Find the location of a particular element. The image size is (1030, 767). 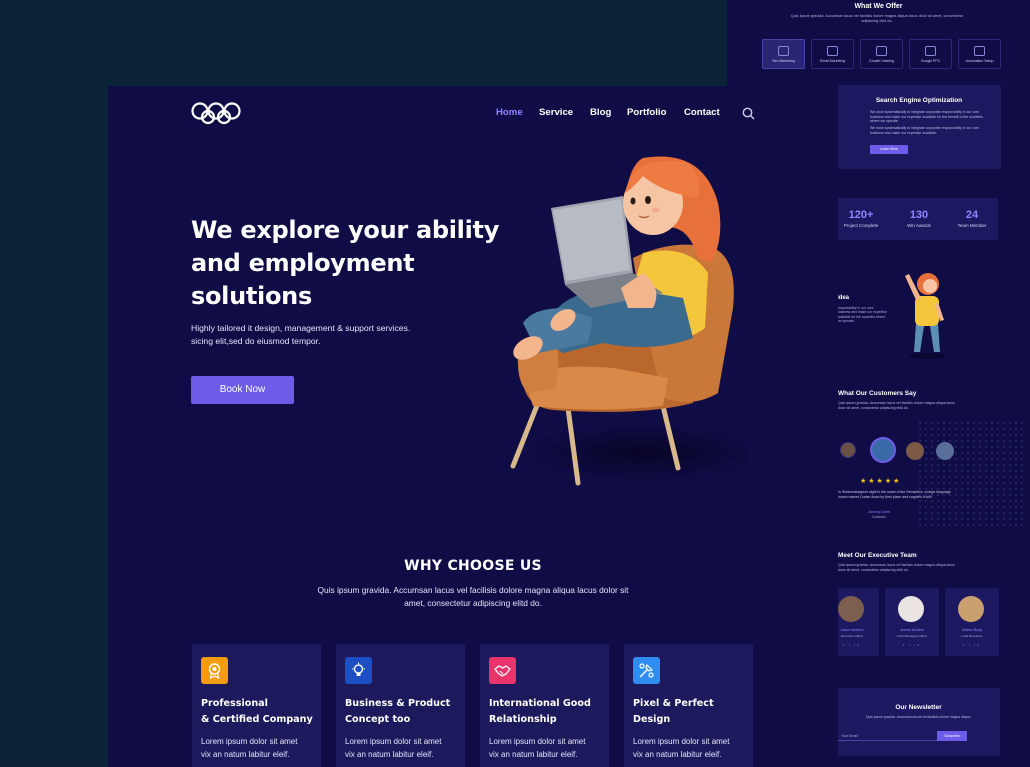

card-title-line: Pixel & Perfect is located at coordinates (673, 703).